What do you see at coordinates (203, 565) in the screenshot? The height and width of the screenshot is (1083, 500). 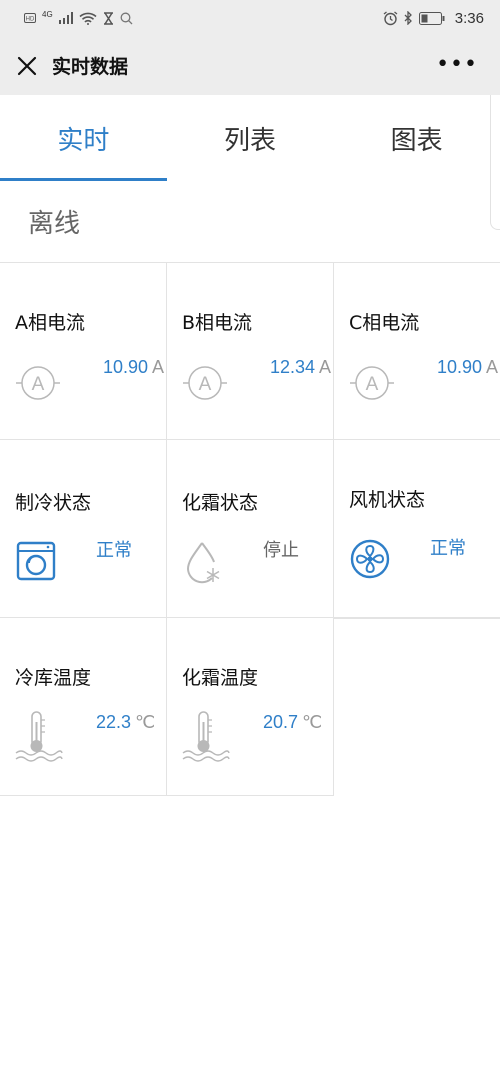 I see `defrost-drop-icon` at bounding box center [203, 565].